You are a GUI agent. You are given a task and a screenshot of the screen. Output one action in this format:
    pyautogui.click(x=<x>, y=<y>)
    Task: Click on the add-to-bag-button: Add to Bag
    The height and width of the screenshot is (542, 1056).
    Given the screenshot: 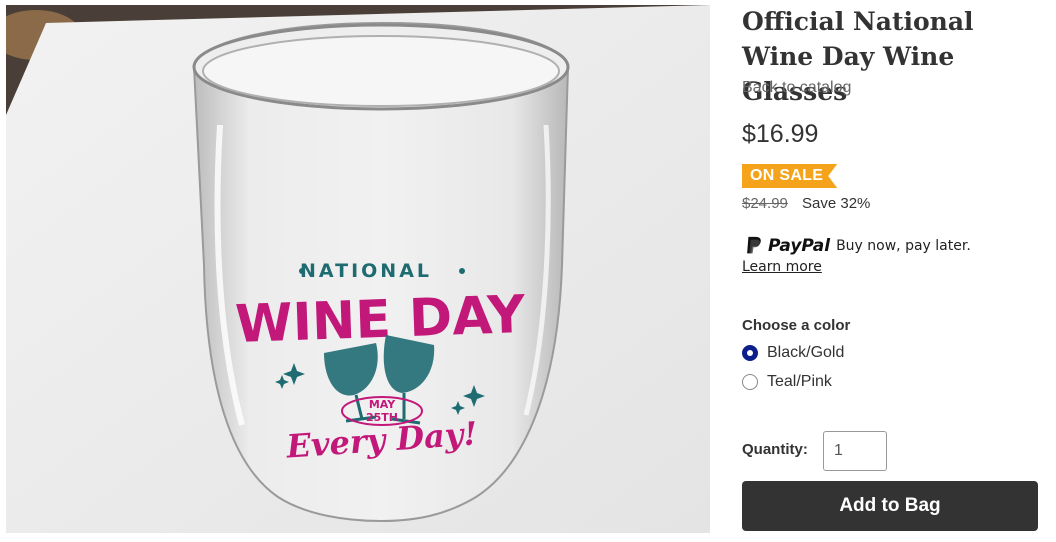 What is the action you would take?
    pyautogui.click(x=890, y=506)
    